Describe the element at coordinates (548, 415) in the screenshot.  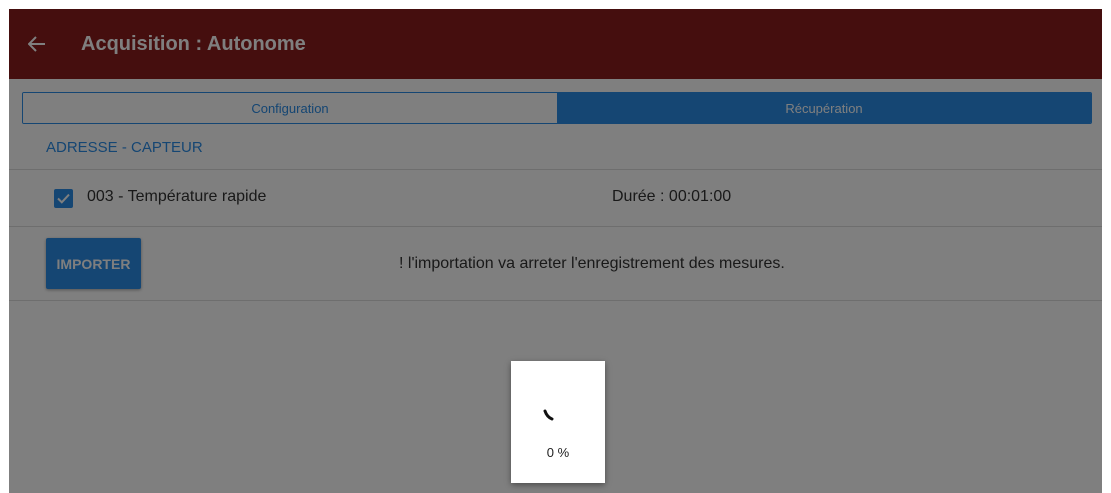
I see `spinner-icon` at that location.